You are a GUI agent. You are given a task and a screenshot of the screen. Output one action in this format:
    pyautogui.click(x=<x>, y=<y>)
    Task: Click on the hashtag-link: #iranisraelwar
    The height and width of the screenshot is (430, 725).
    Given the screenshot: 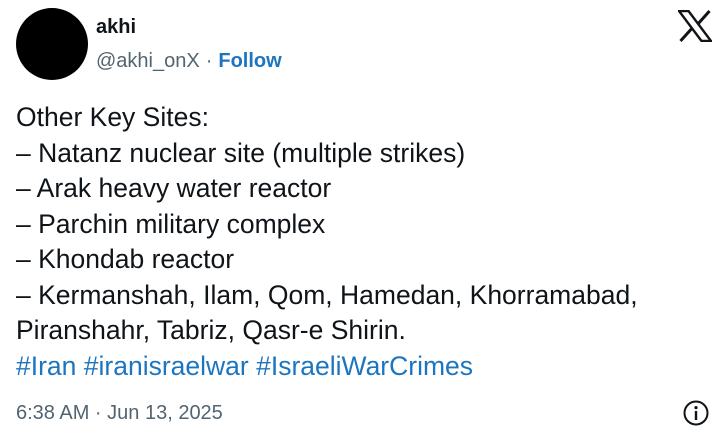 What is the action you would take?
    pyautogui.click(x=166, y=366)
    